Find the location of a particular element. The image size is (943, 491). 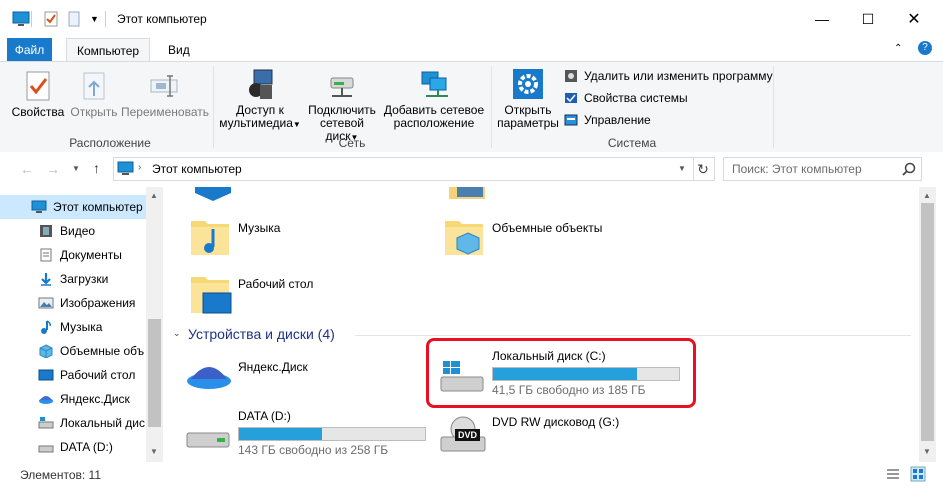

yandex-disk-icon is located at coordinates (209, 378).